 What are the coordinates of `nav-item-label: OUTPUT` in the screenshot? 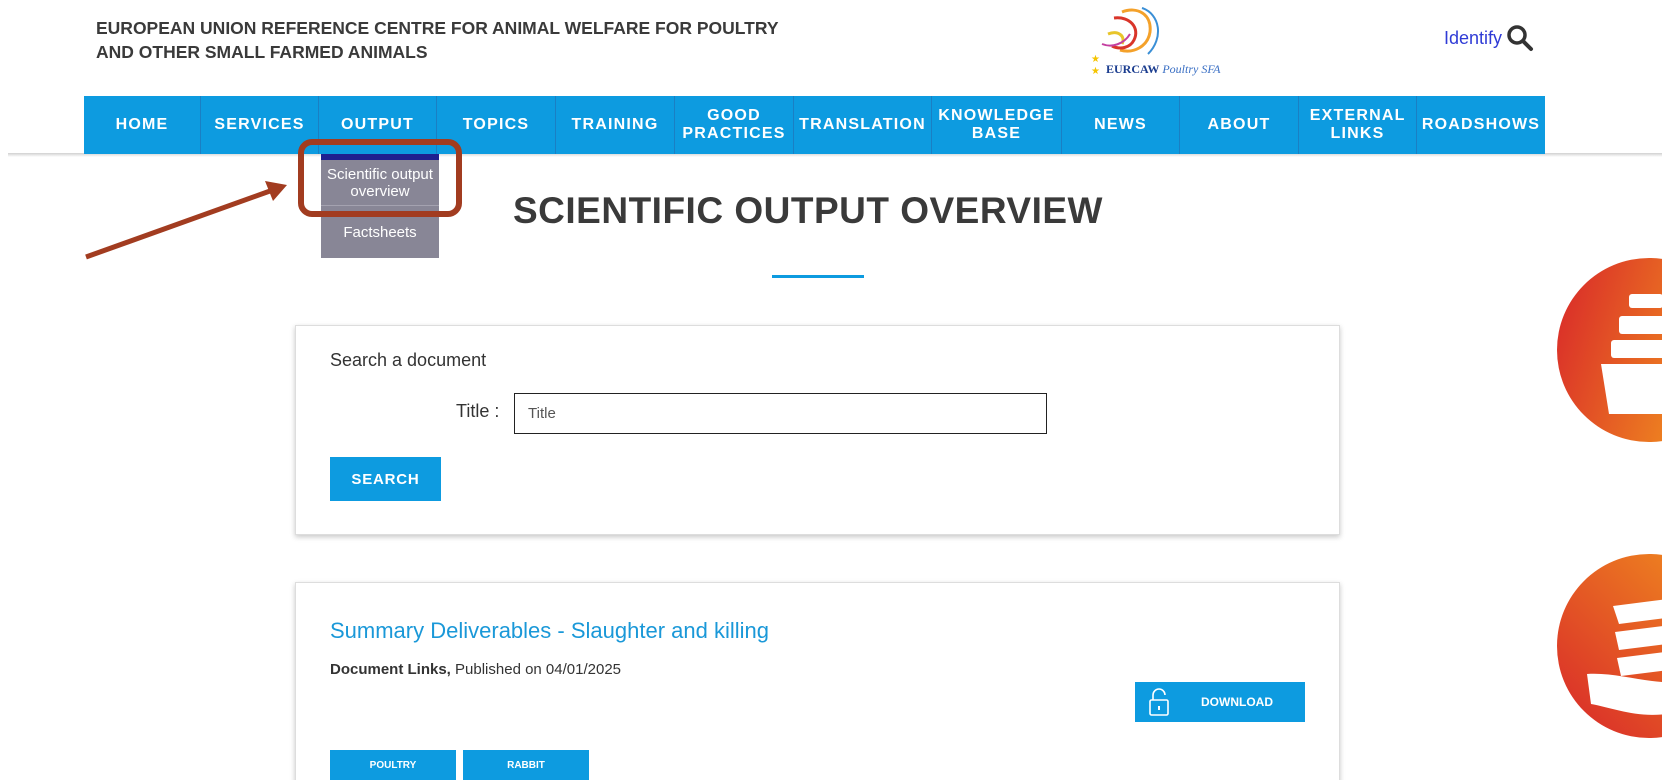 It's located at (377, 124).